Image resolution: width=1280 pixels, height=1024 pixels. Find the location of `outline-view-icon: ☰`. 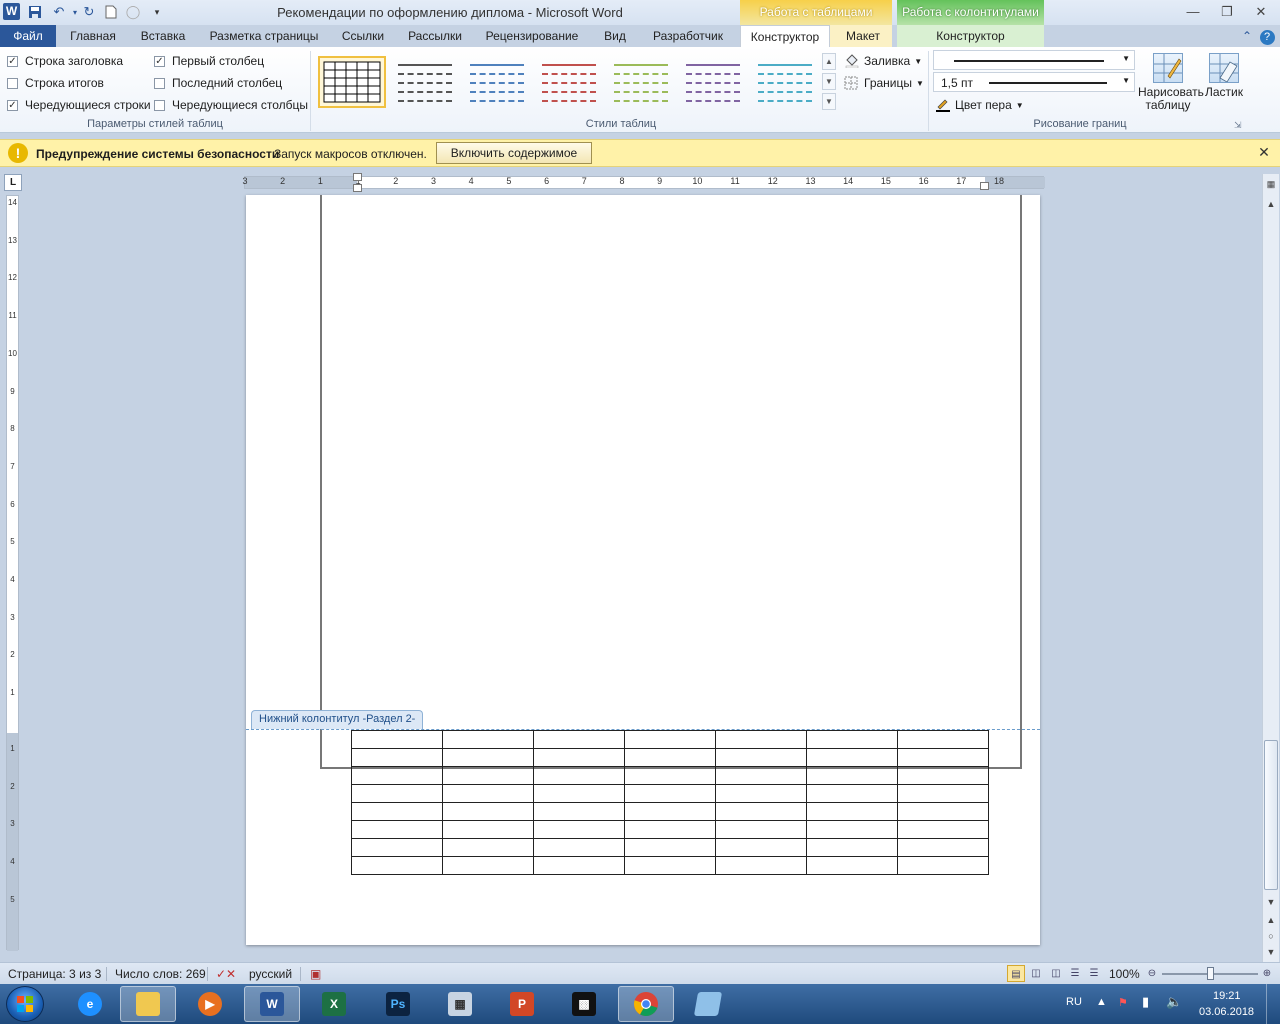

outline-view-icon: ☰ is located at coordinates (1075, 973).